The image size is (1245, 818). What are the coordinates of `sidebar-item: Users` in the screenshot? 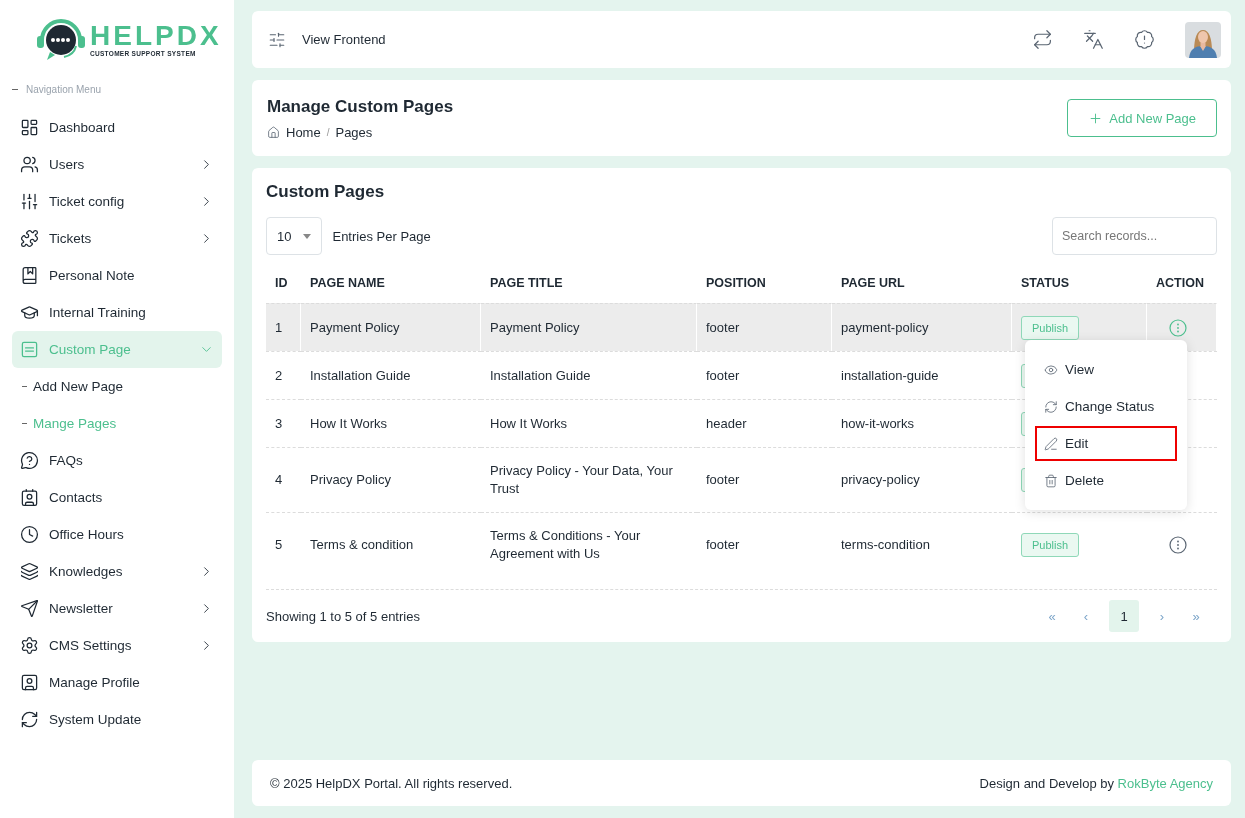 It's located at (117, 164).